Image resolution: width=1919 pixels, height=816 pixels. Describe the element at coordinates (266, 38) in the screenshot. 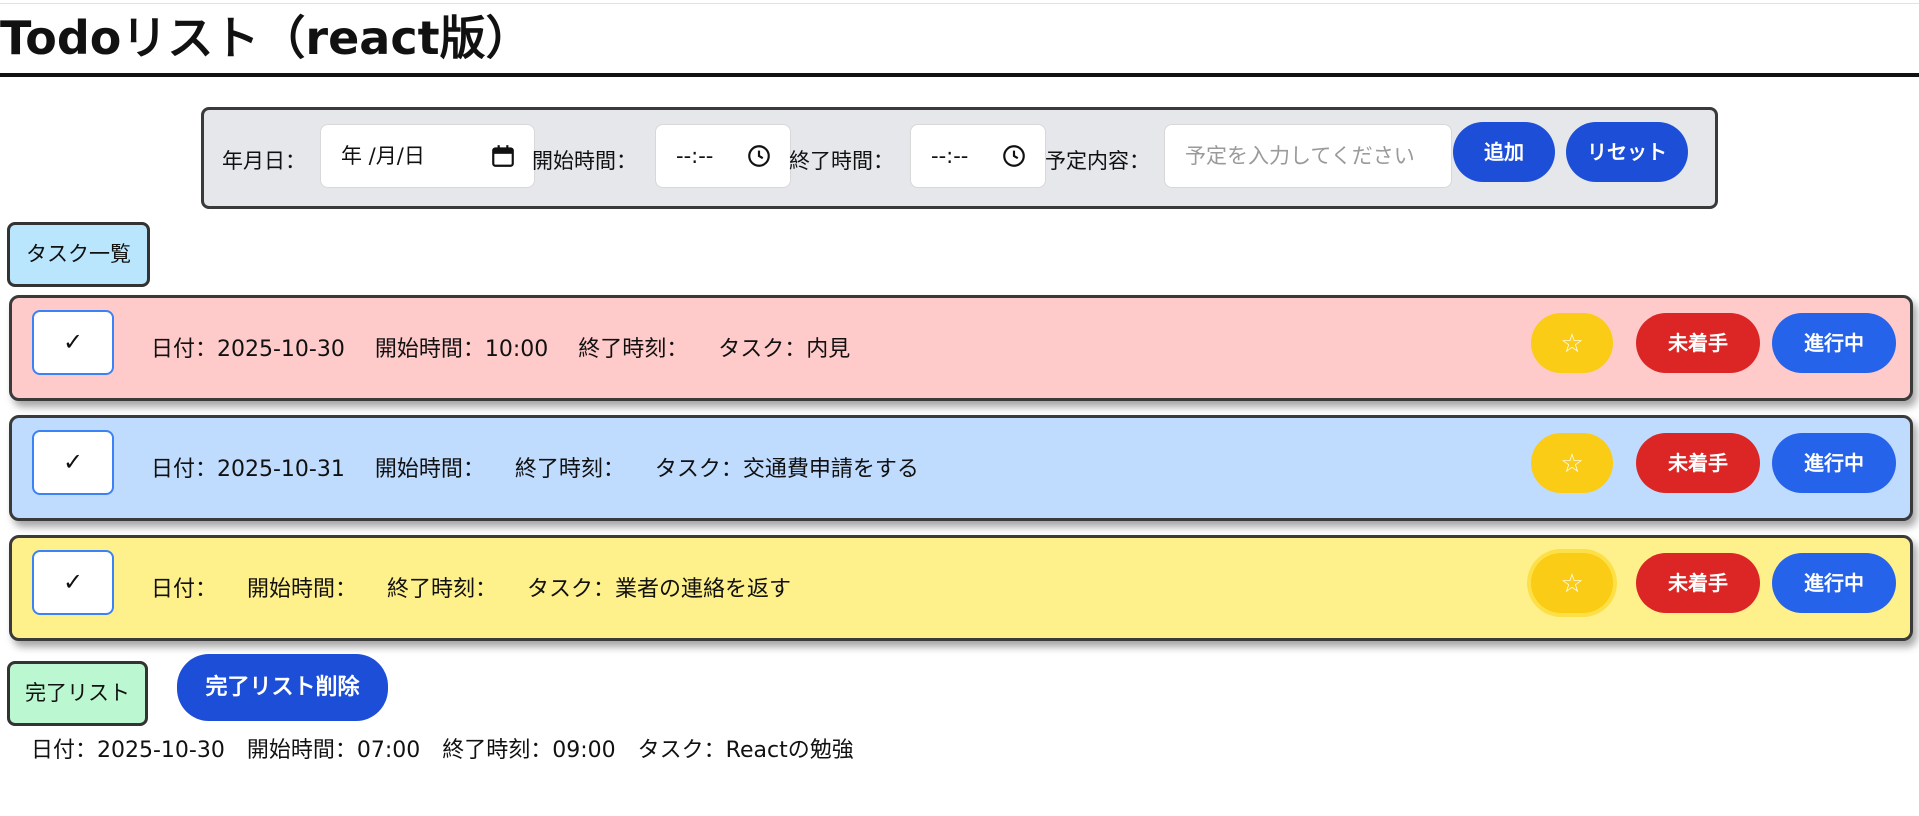

I see `page-title: Todoリスト（react版）` at that location.